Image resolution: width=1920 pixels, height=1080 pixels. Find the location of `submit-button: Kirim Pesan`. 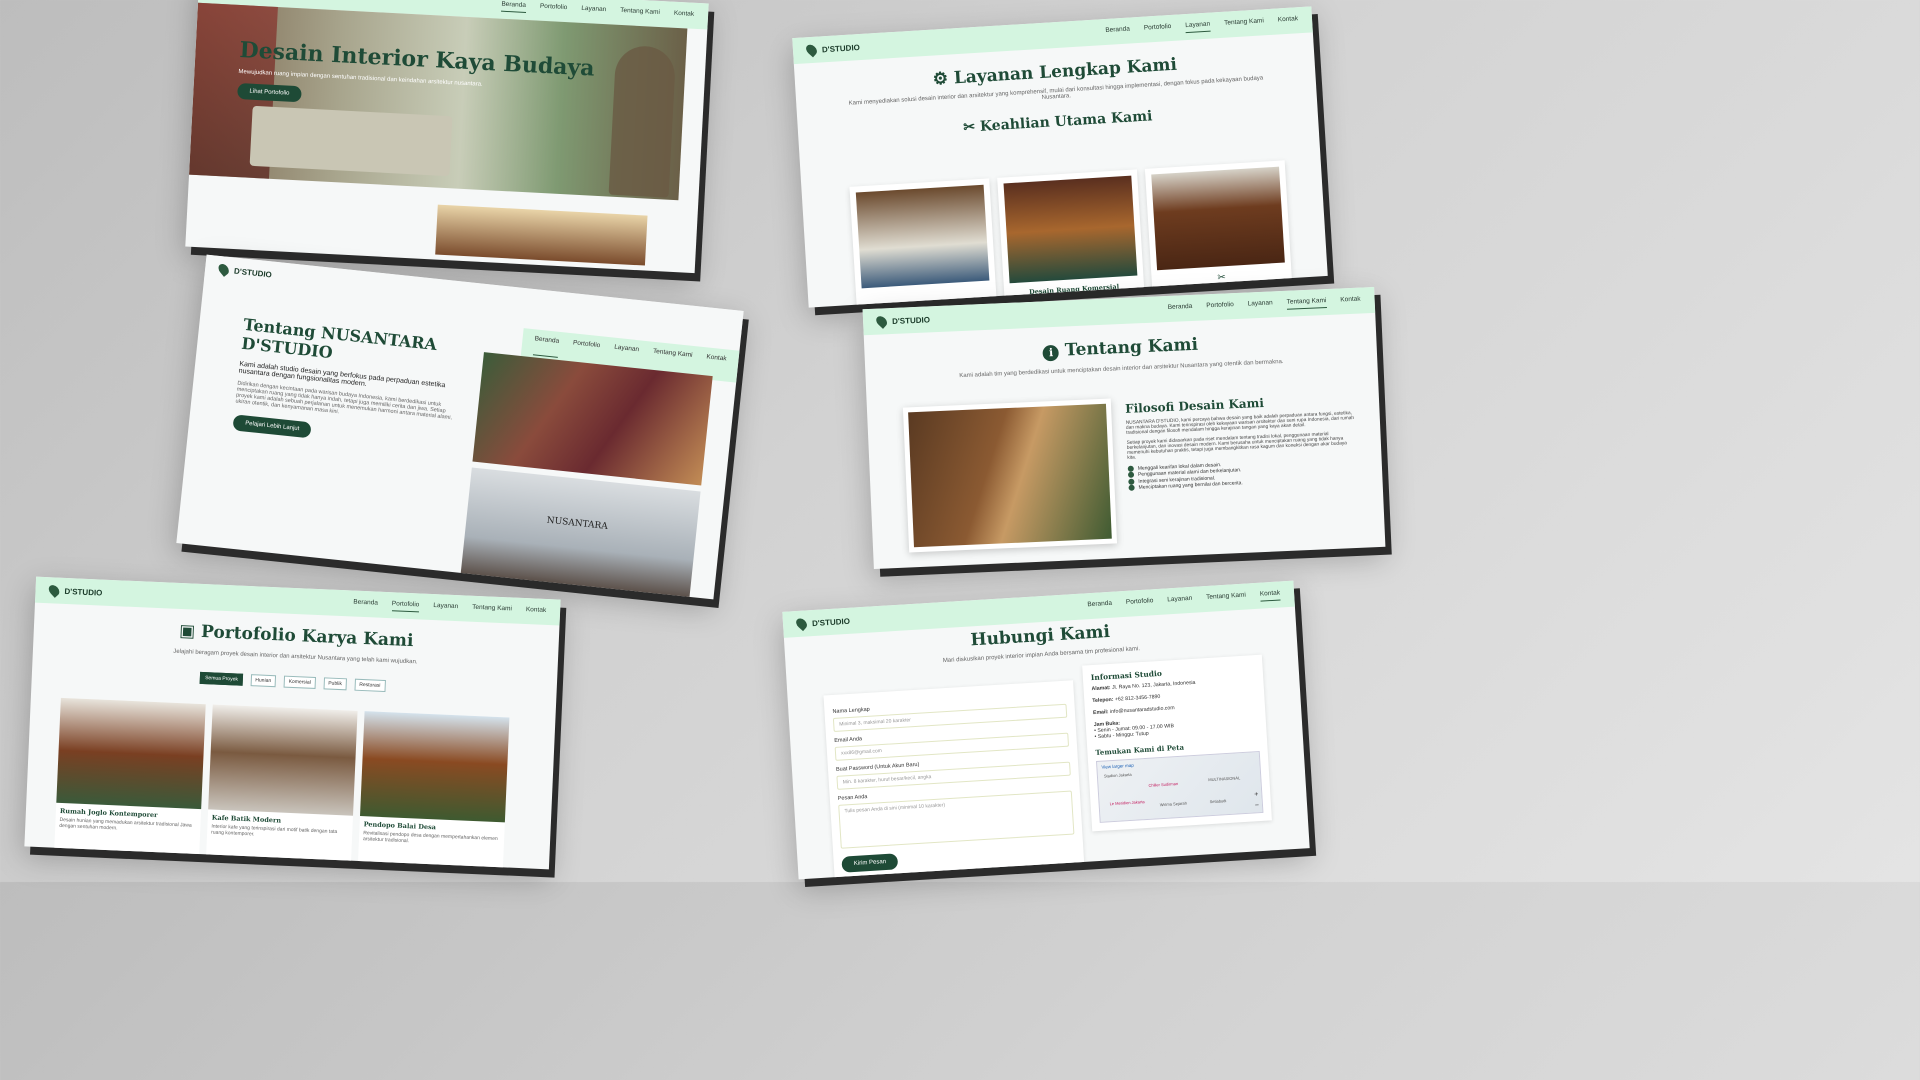

submit-button: Kirim Pesan is located at coordinates (870, 863).